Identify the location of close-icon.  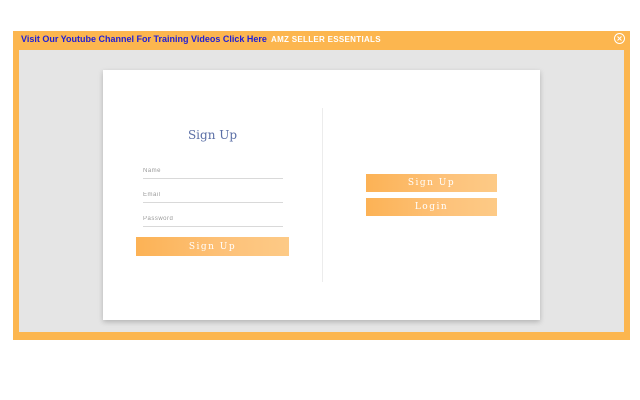
(619, 38).